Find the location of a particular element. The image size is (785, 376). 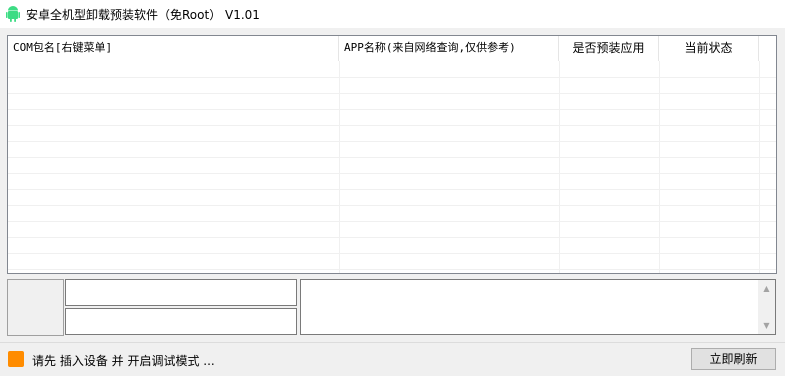

log-scrollbar: ▲ ▼ is located at coordinates (766, 307).